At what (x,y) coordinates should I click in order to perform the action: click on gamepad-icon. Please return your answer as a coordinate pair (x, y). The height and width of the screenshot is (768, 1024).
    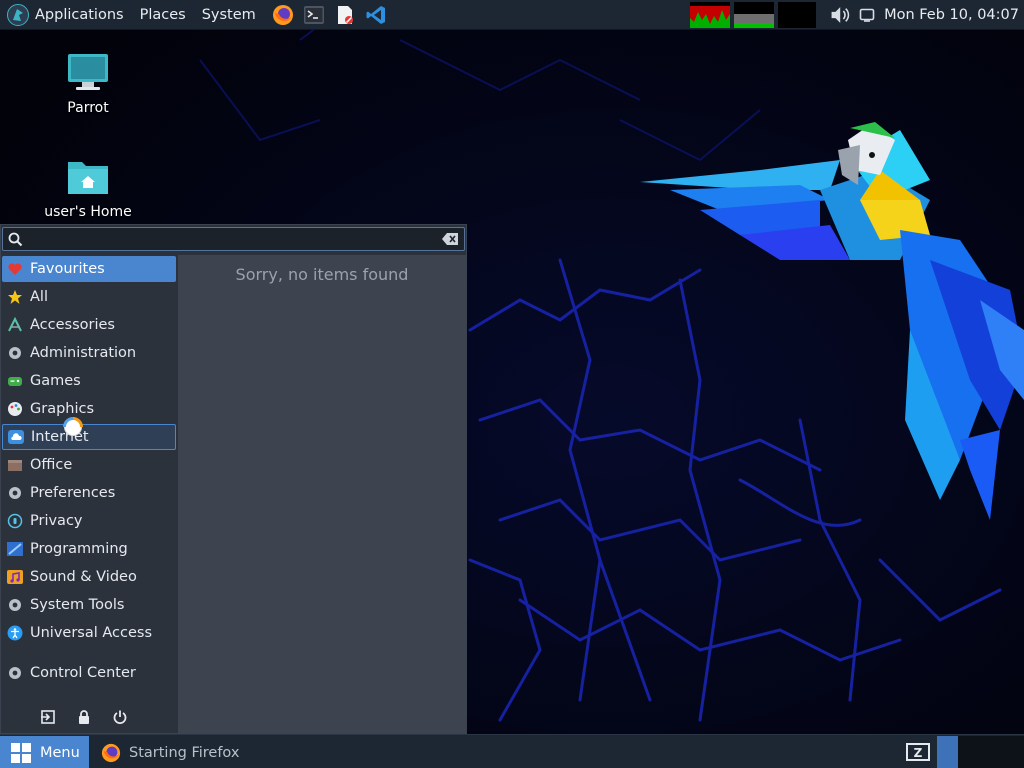
    Looking at the image, I should click on (15, 381).